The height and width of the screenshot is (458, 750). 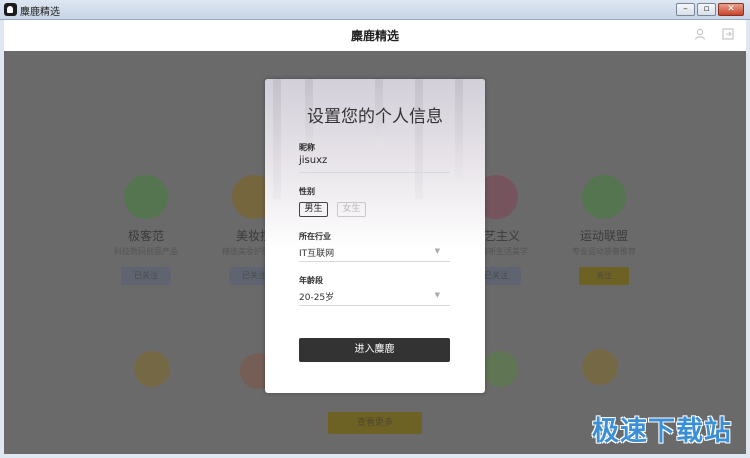 I want to click on category-card: 极客范 科技数码创意产品 已关注, so click(x=146, y=230).